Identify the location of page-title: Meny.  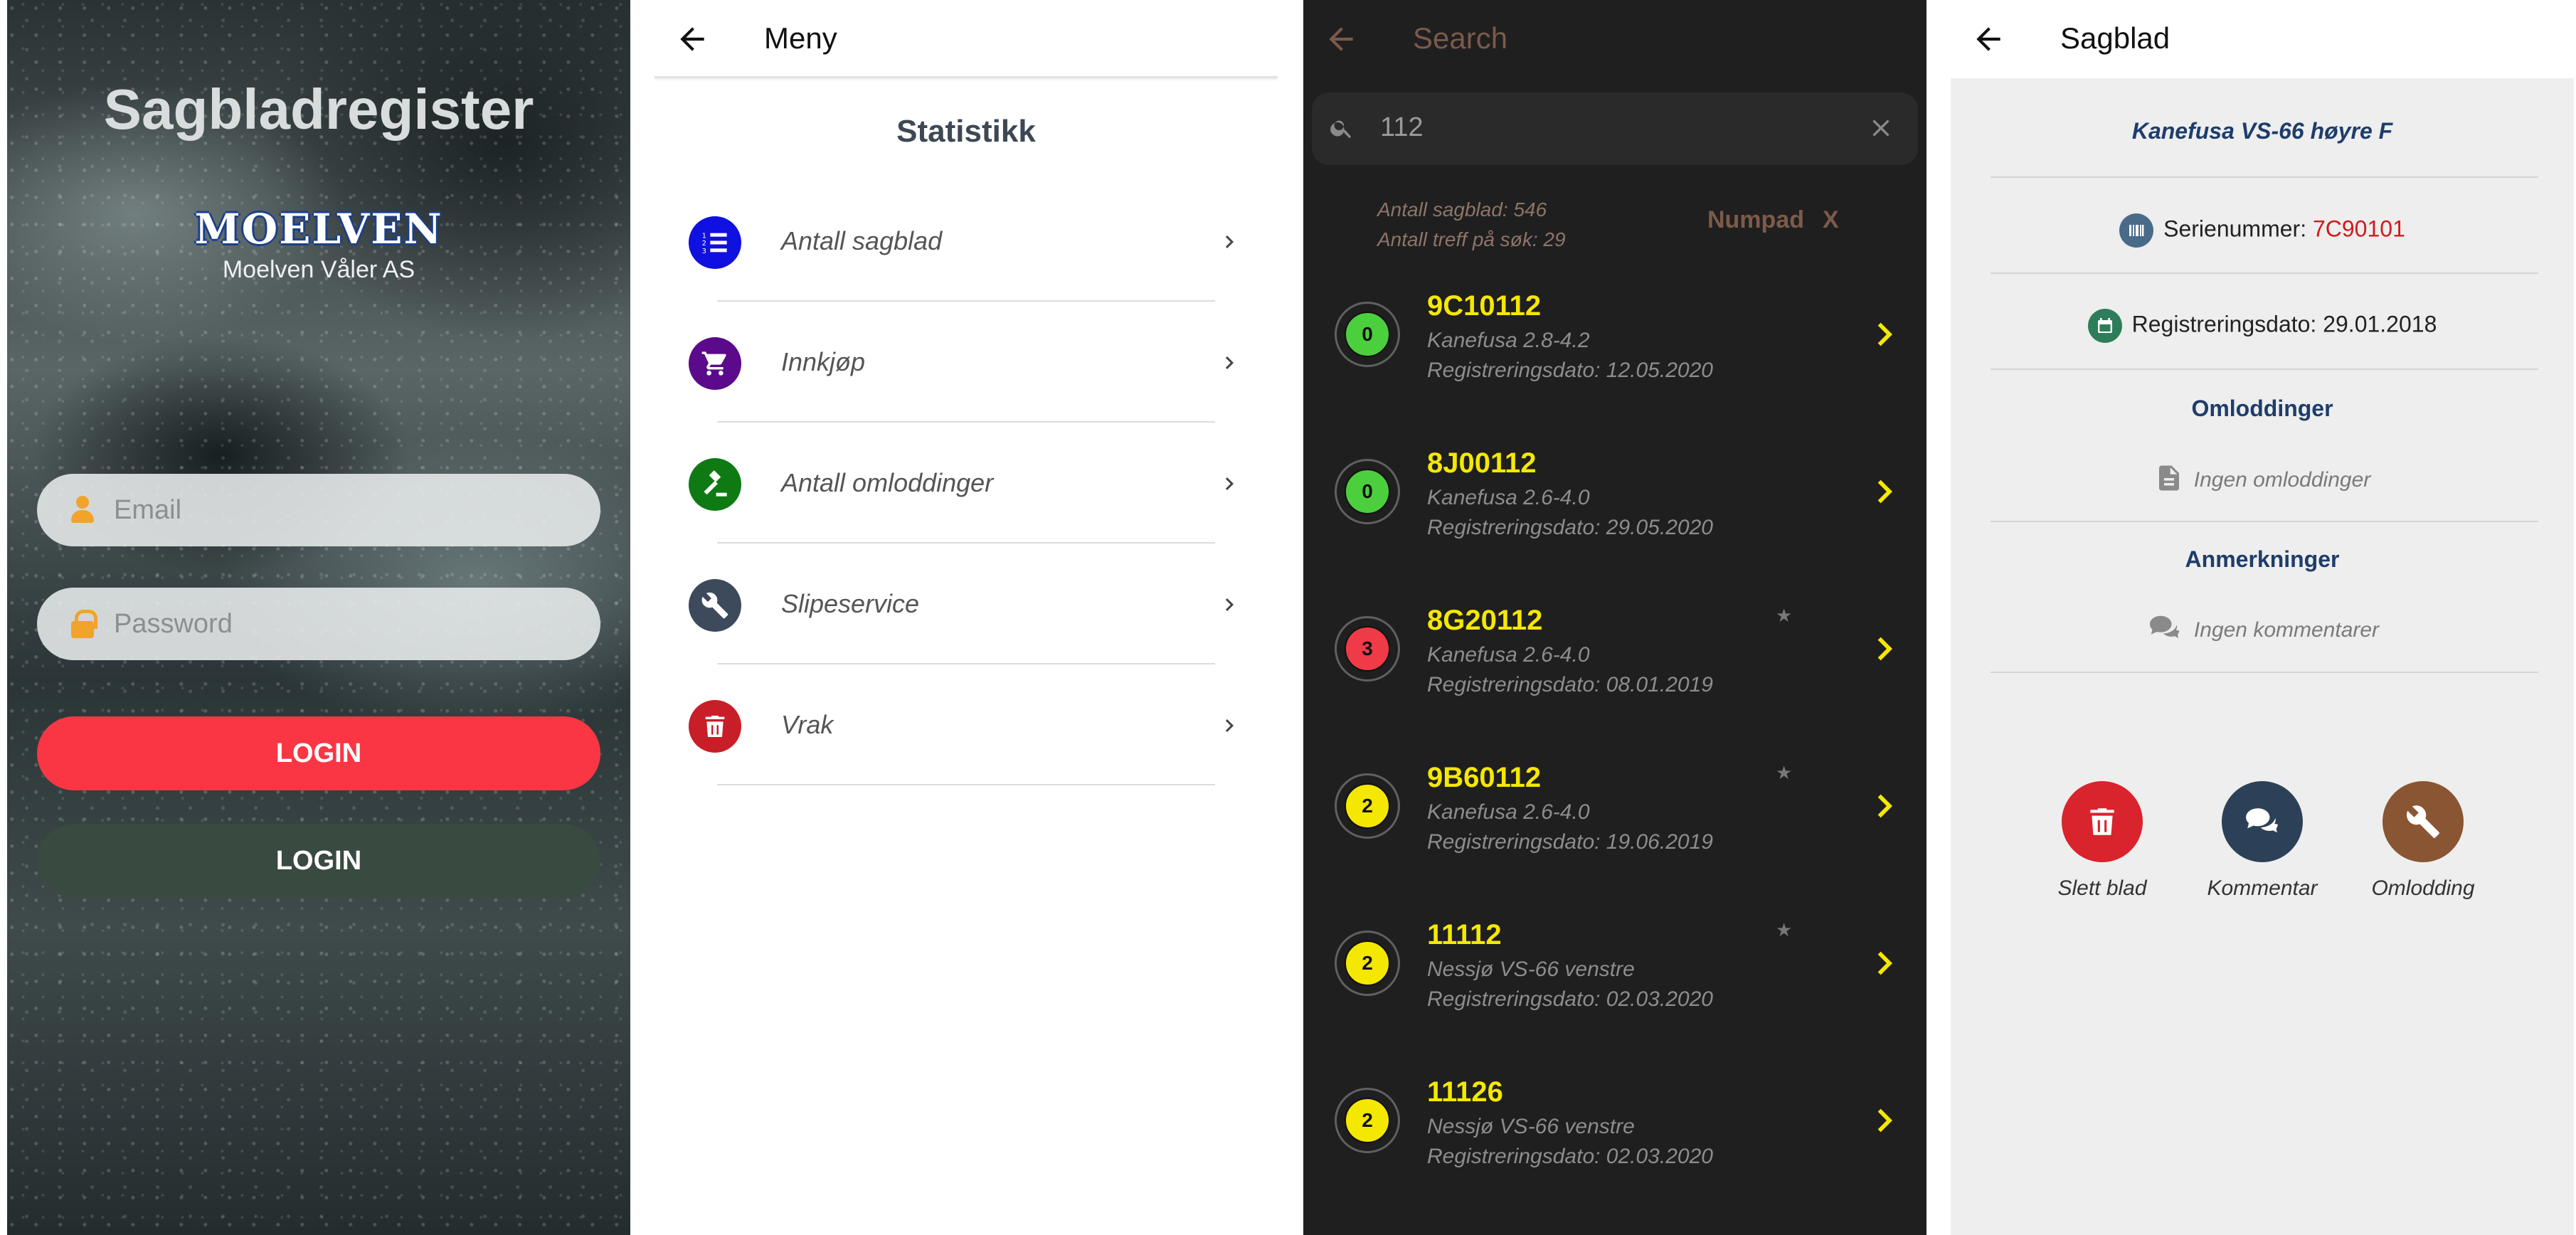
(801, 38).